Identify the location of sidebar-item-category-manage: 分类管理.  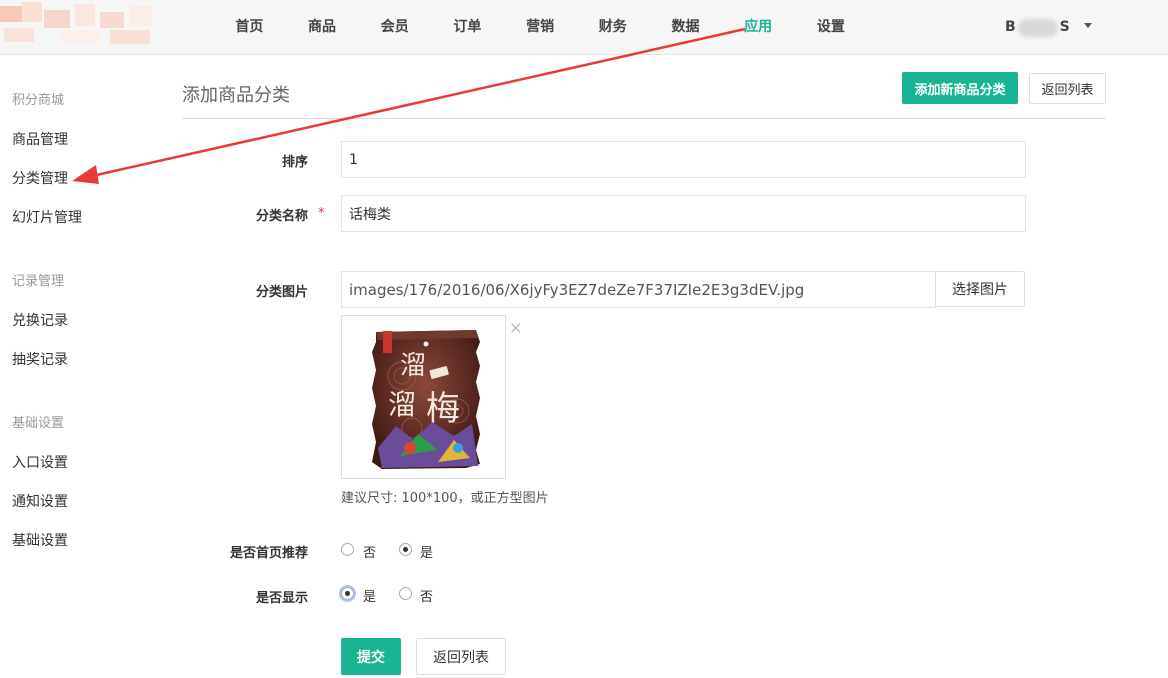
(40, 178).